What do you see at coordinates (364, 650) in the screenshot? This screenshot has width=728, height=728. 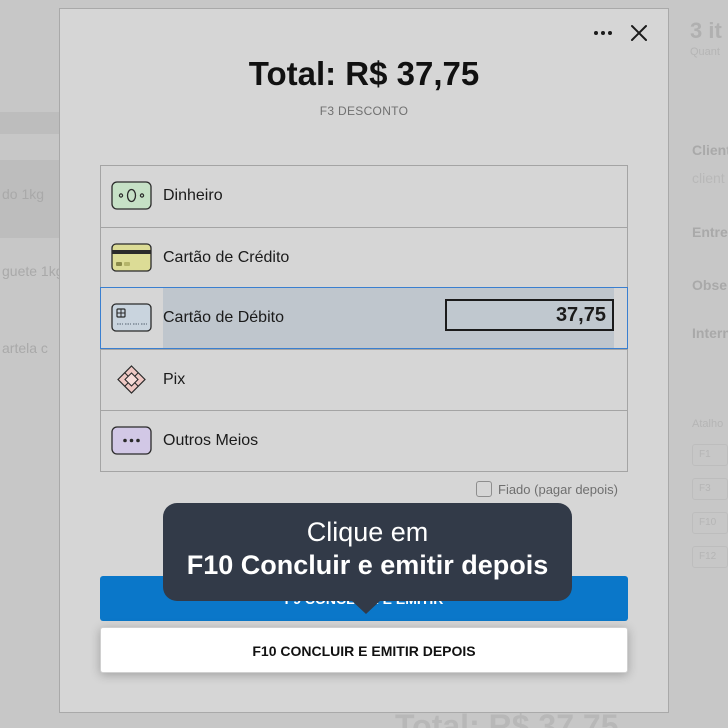 I see `finish-and-emit-later-button: F10 CONCLUIR E EMITIR DEPOIS` at bounding box center [364, 650].